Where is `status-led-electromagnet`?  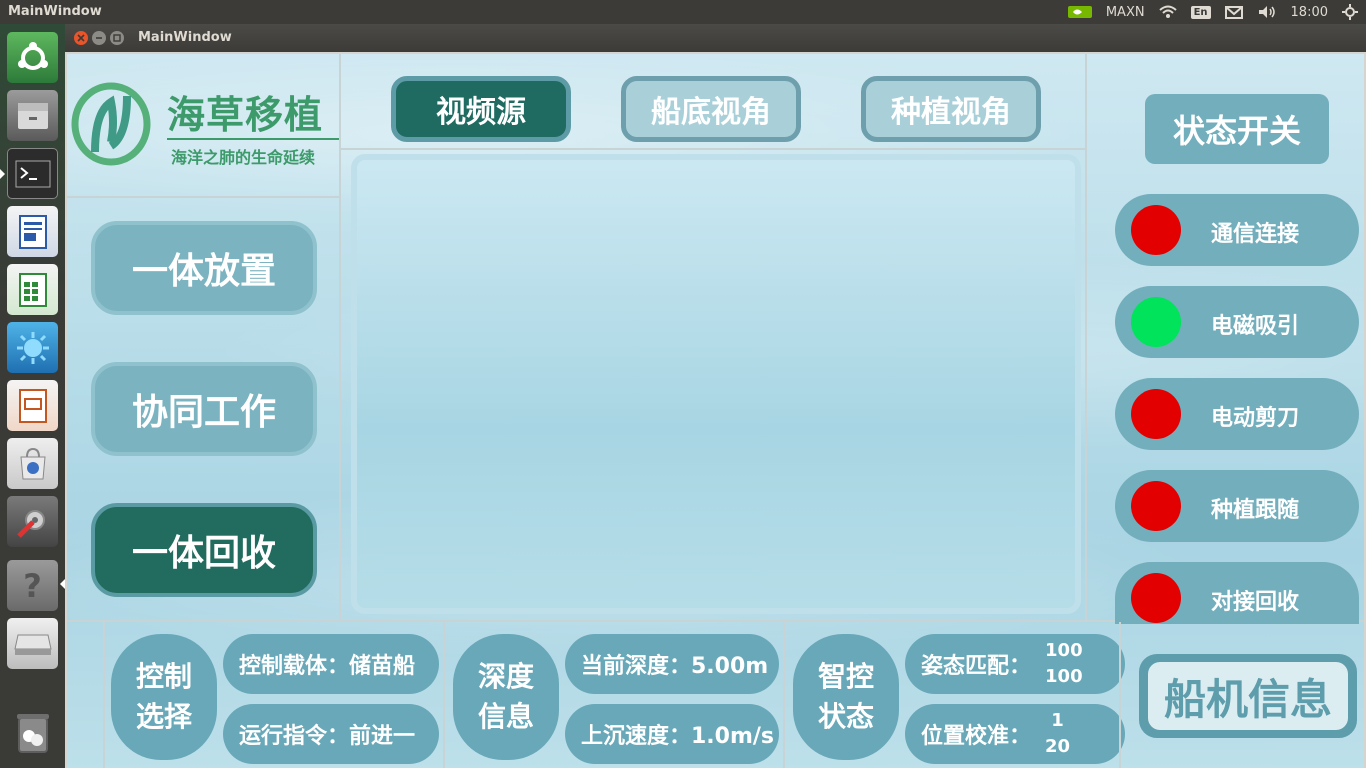 status-led-electromagnet is located at coordinates (1156, 322).